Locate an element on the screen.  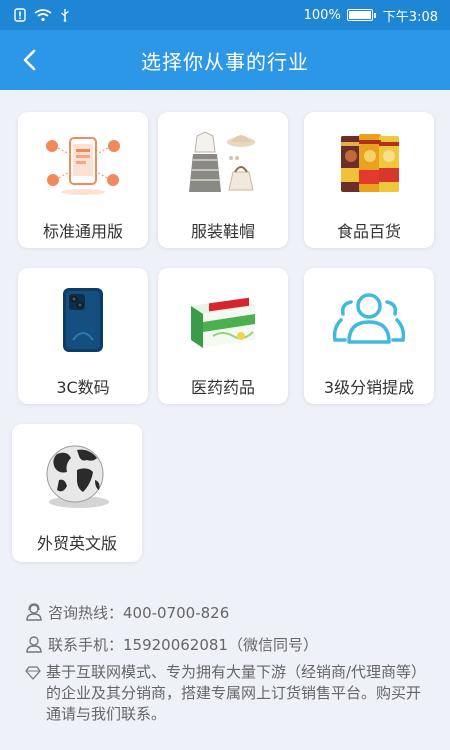
mobile-row: 联系手机：15920062081（微信同号） is located at coordinates (229, 644).